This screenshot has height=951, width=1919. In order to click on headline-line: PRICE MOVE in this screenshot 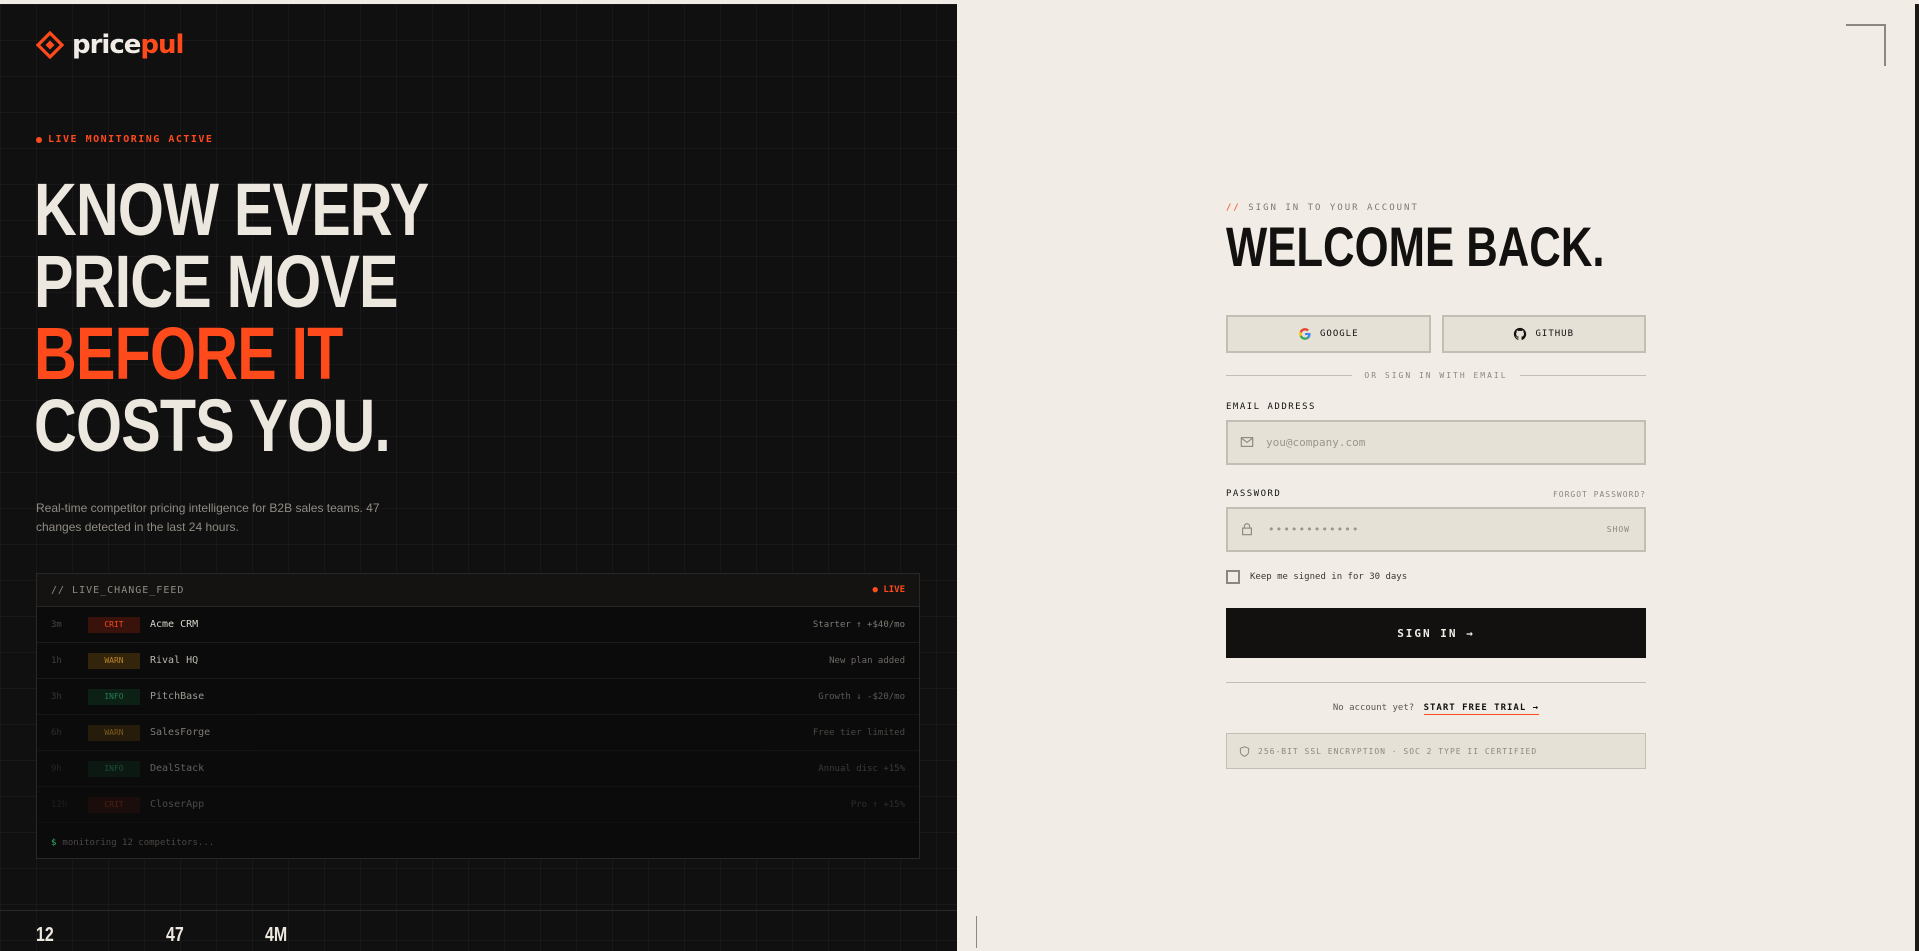, I will do `click(216, 281)`.